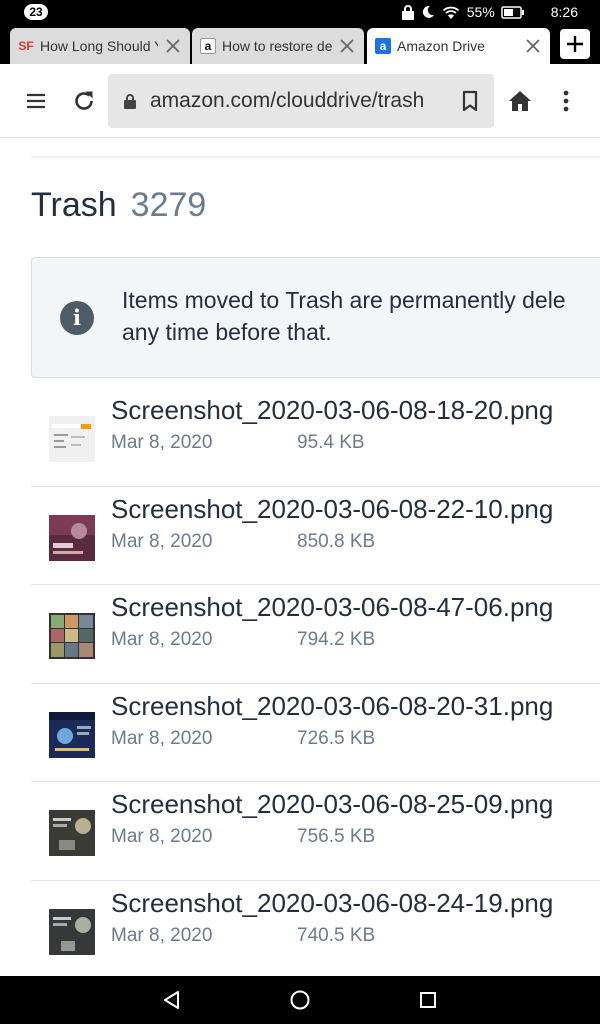 The height and width of the screenshot is (1024, 600). What do you see at coordinates (77, 318) in the screenshot?
I see `info-icon: i` at bounding box center [77, 318].